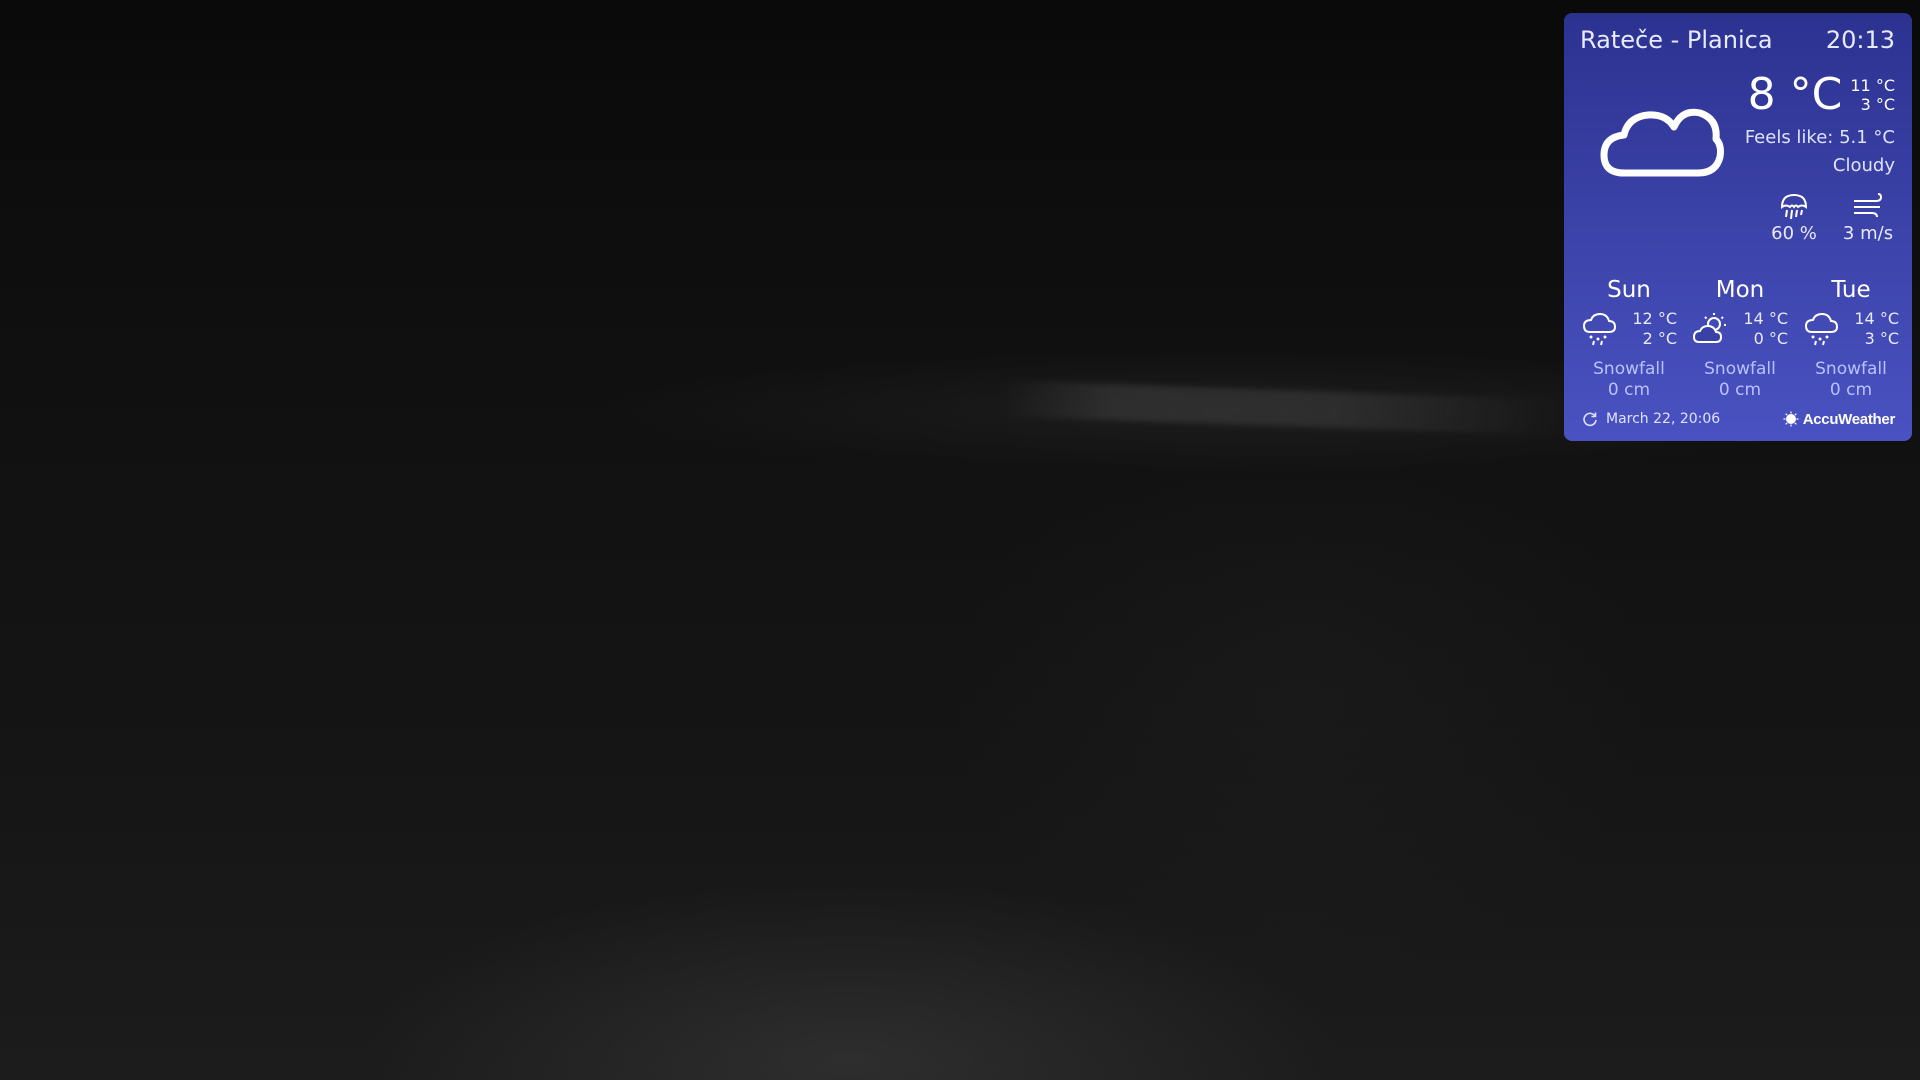 The width and height of the screenshot is (1920, 1080). Describe the element at coordinates (1740, 290) in the screenshot. I see `forecast-day-name: Mon` at that location.